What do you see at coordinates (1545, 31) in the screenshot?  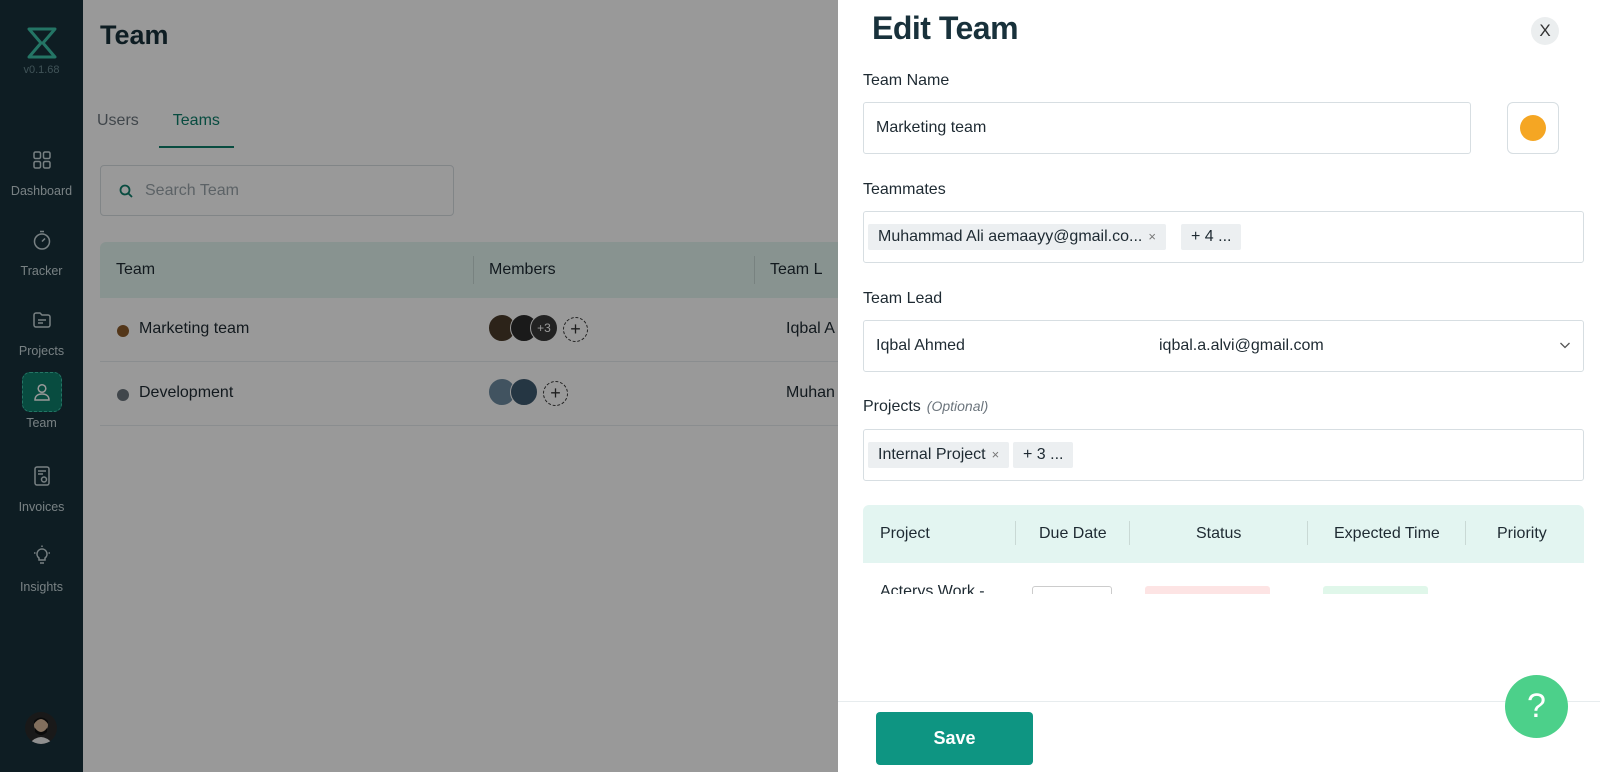 I see `close-button: X` at bounding box center [1545, 31].